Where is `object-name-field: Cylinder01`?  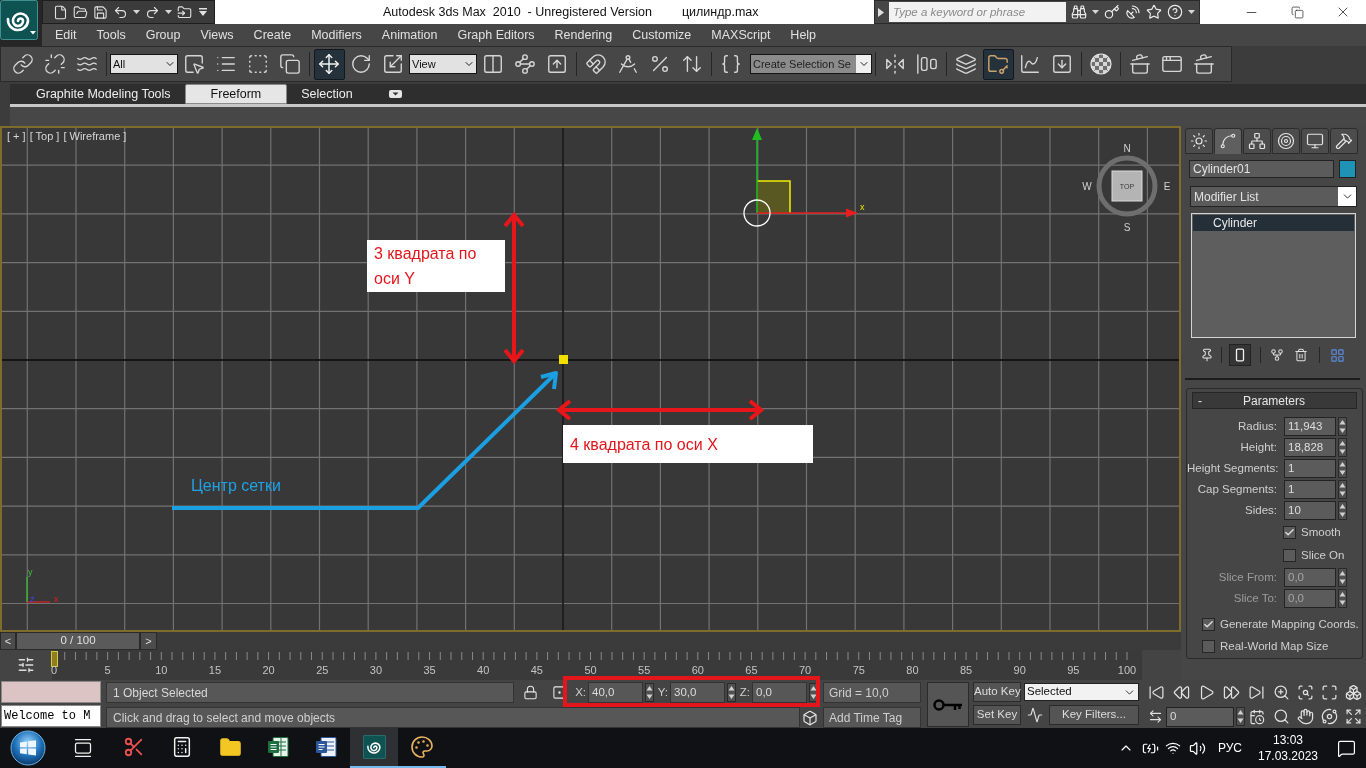
object-name-field: Cylinder01 is located at coordinates (1261, 169).